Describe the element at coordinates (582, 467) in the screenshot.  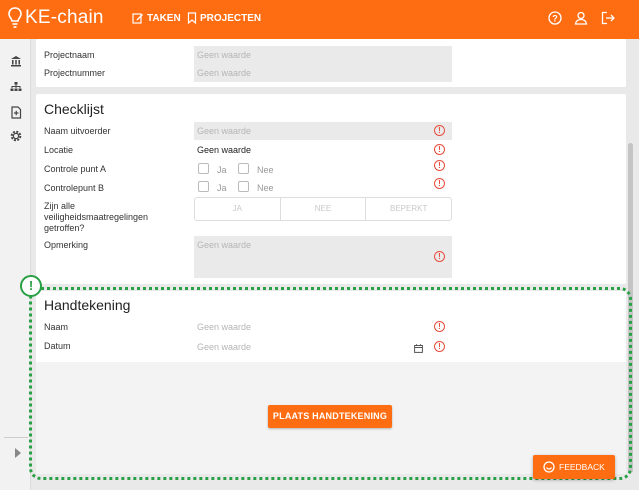
I see `feedback-label: FEEDBACK` at that location.